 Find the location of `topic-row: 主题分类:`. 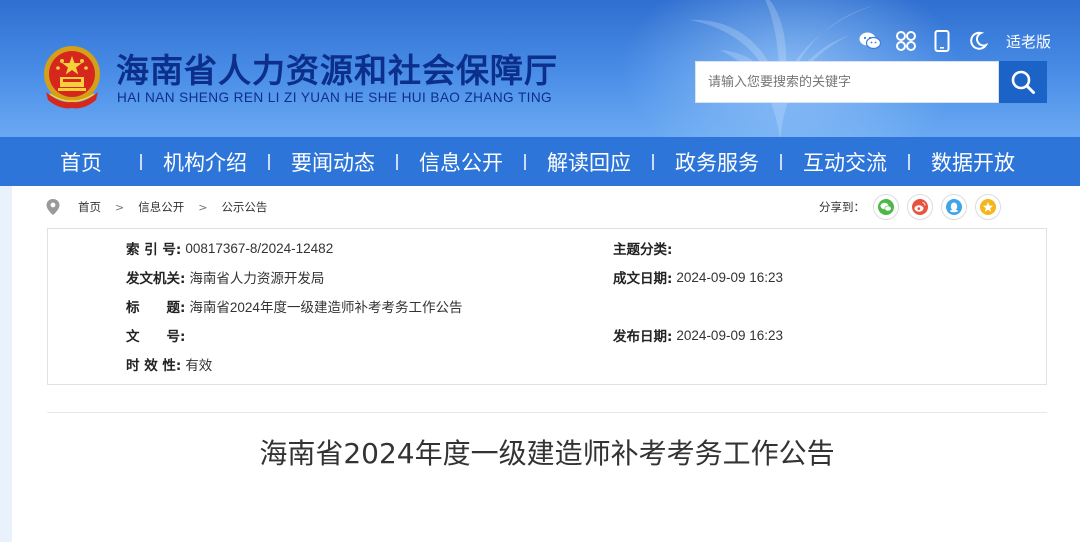

topic-row: 主题分类: is located at coordinates (644, 248).